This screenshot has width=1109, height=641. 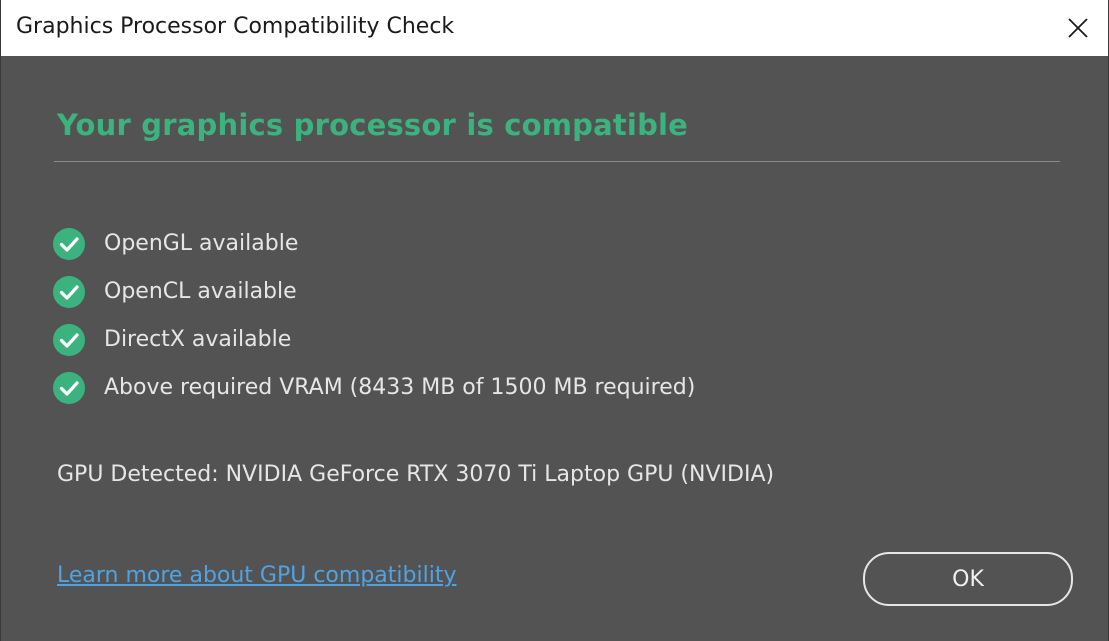 What do you see at coordinates (198, 339) in the screenshot?
I see `check-label: DirectX available` at bounding box center [198, 339].